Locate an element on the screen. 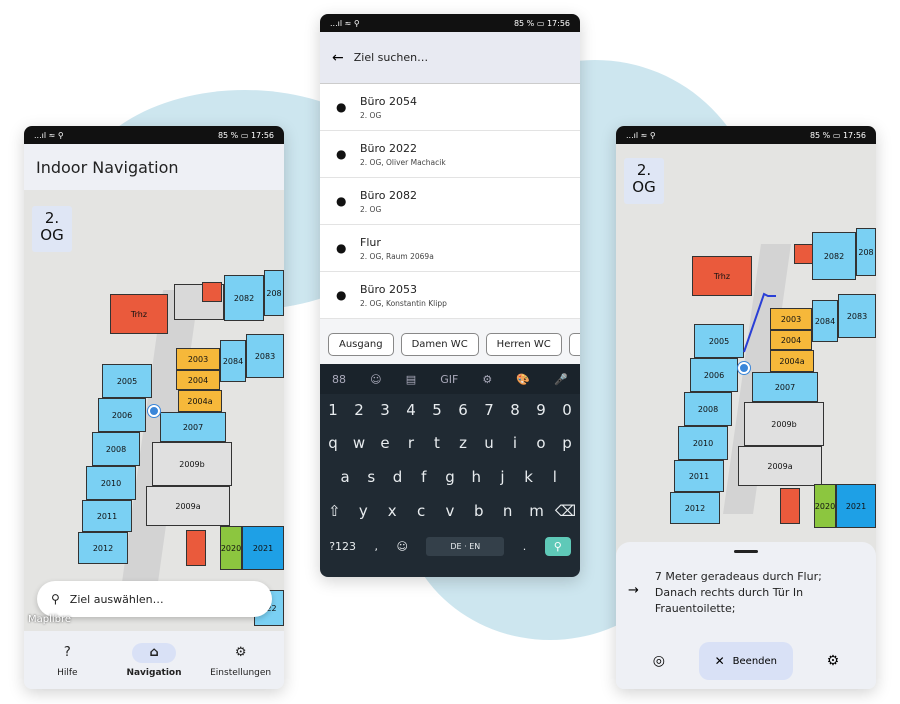  search-submit-key: ⚲ is located at coordinates (557, 546).